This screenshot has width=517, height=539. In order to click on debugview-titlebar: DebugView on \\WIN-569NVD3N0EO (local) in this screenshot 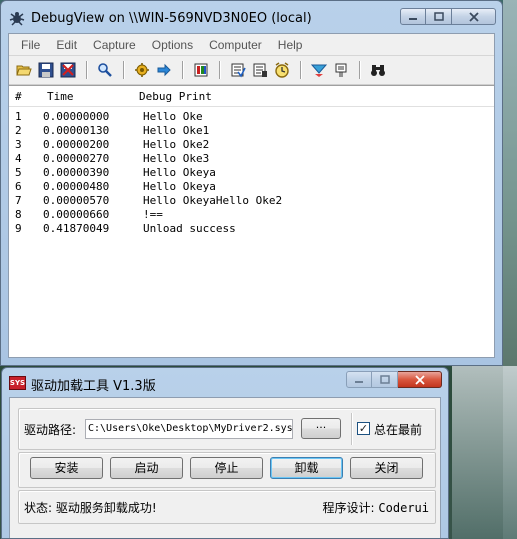, I will do `click(251, 17)`.